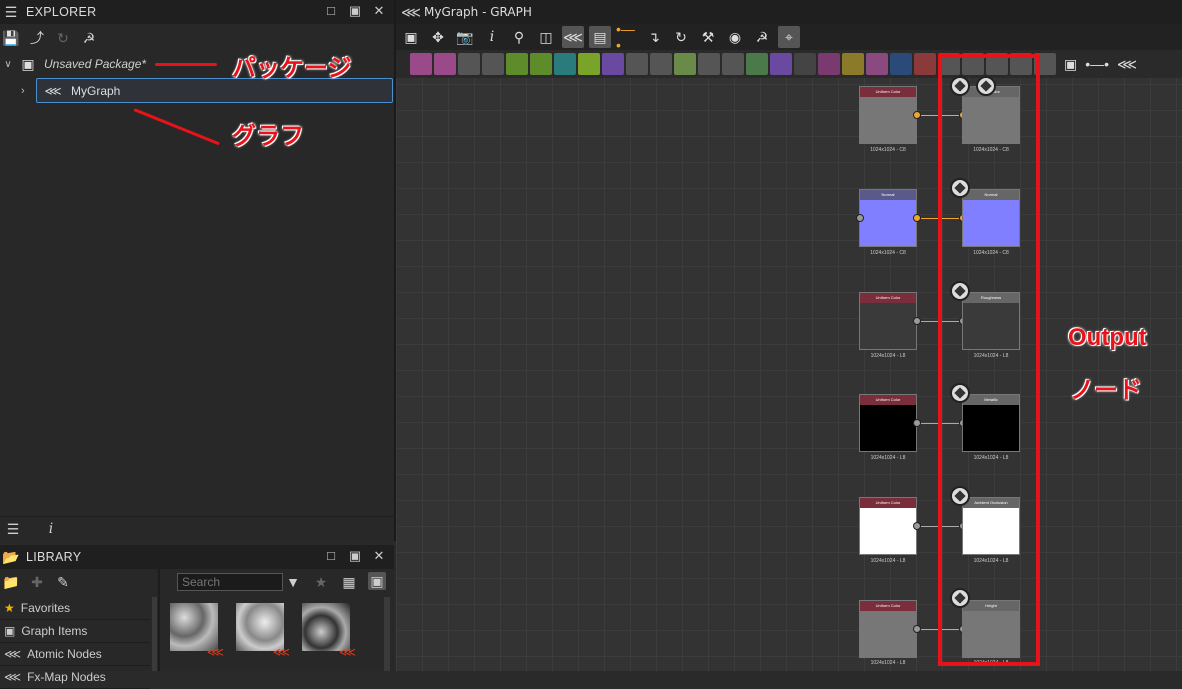  I want to click on library-thumbnails: ⋘ ⋘ ⋘, so click(263, 631).